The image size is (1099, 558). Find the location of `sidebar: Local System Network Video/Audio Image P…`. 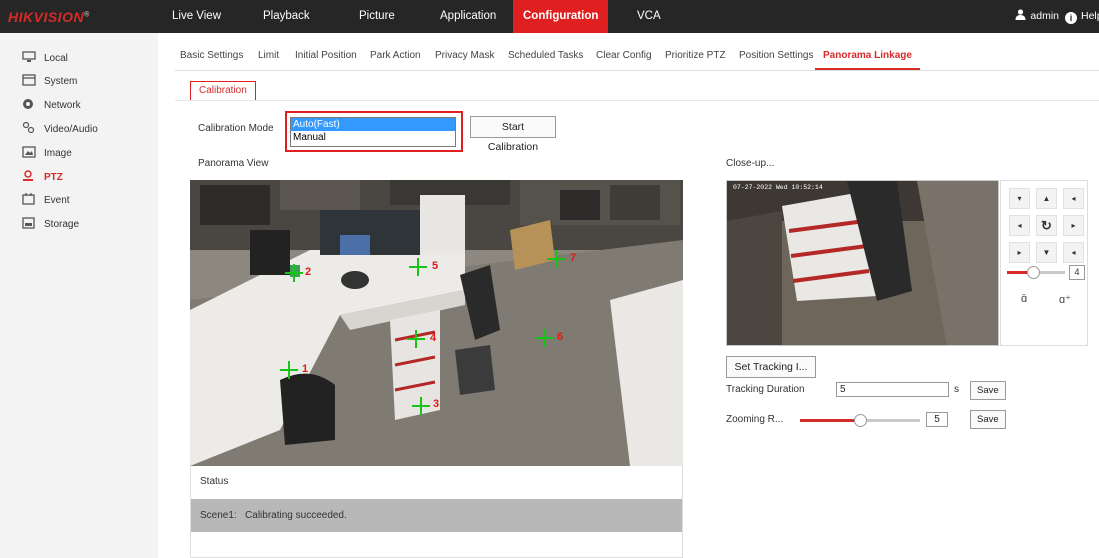

sidebar: Local System Network Video/Audio Image P… is located at coordinates (79, 295).